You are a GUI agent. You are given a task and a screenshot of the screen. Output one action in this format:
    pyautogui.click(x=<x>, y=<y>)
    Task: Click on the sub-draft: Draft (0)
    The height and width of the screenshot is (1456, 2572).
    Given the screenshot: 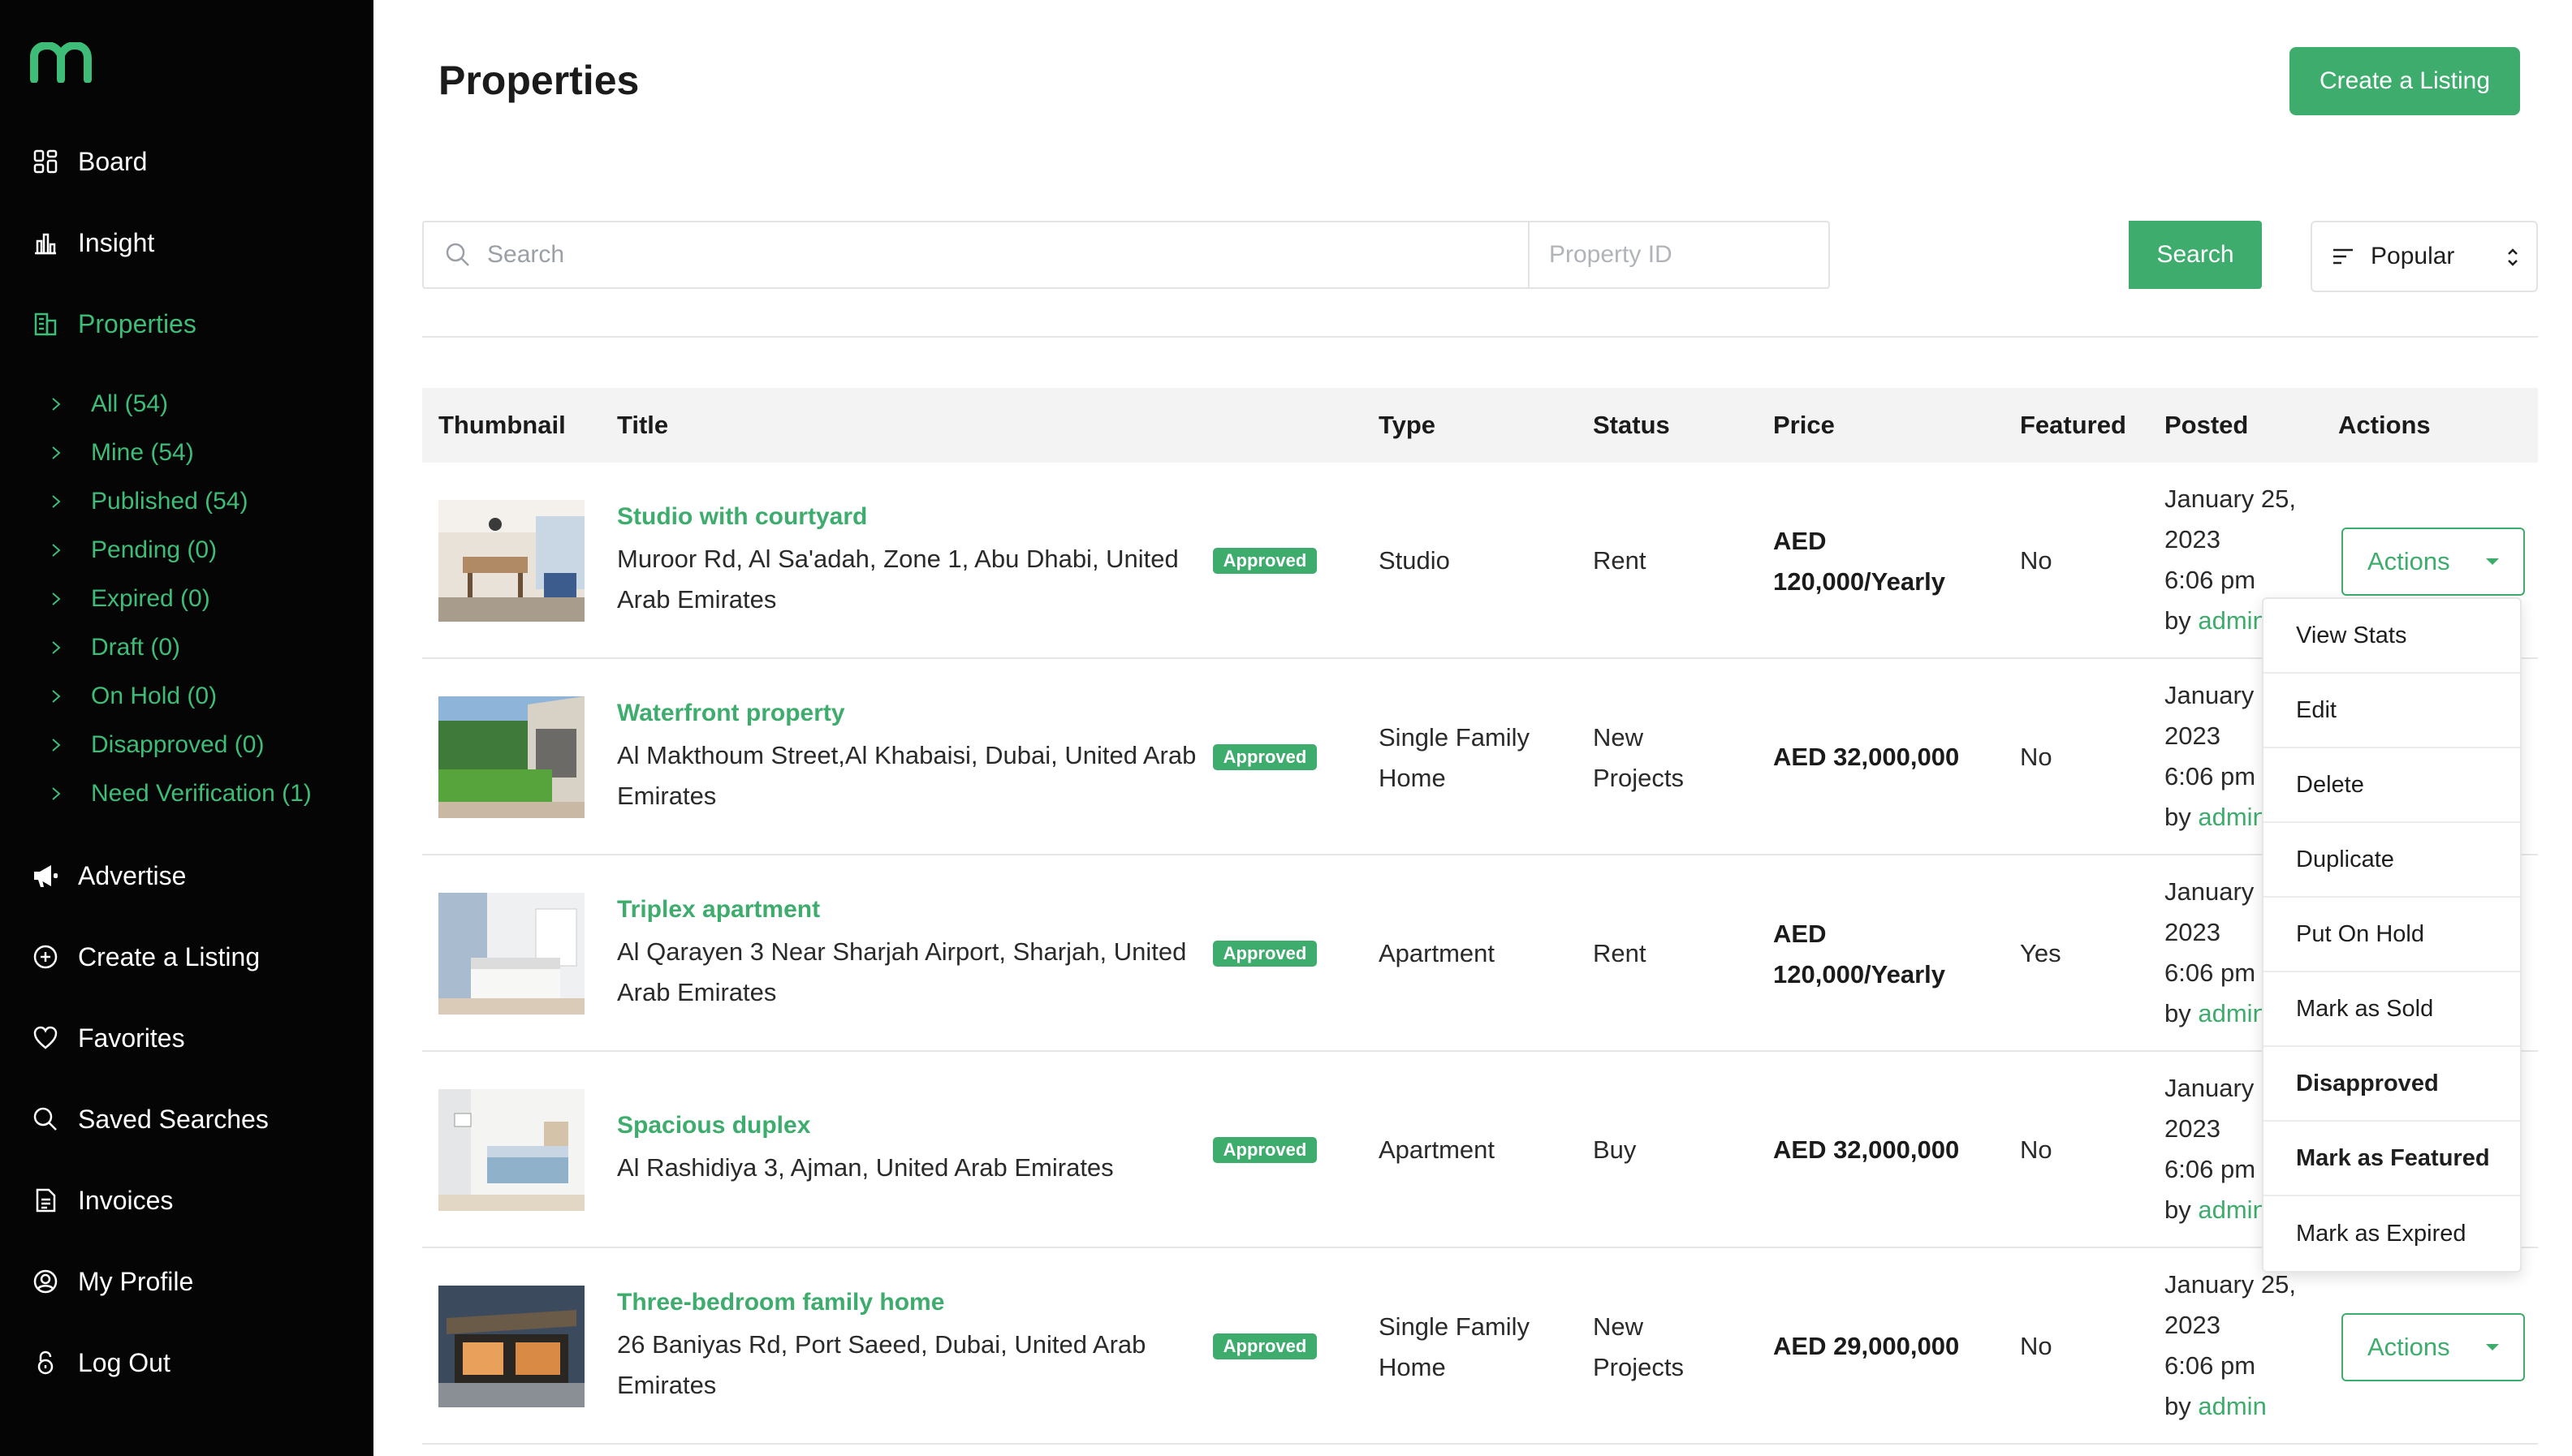 What is the action you would take?
    pyautogui.click(x=115, y=648)
    